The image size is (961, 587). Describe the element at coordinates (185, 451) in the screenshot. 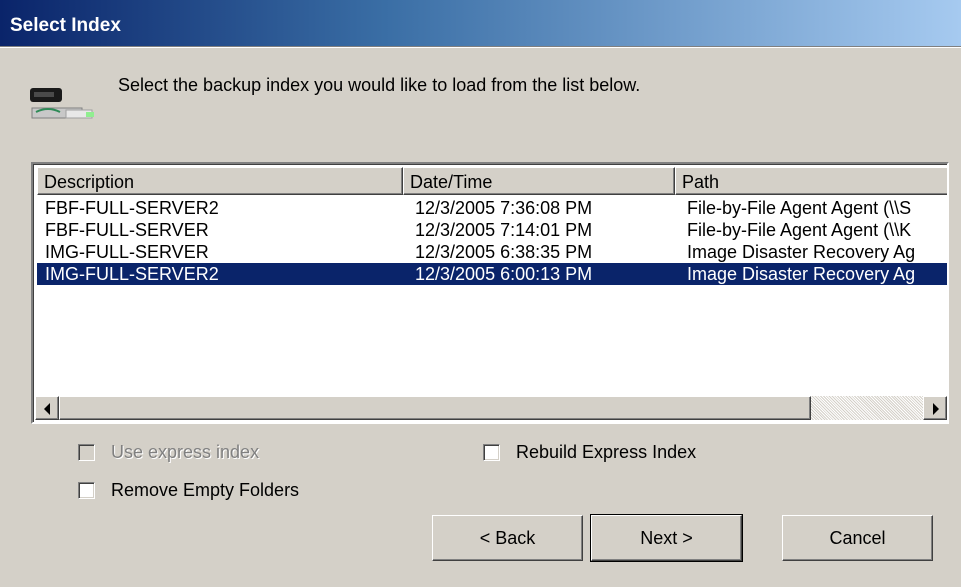

I see `use-express-index-label: Use express index` at that location.